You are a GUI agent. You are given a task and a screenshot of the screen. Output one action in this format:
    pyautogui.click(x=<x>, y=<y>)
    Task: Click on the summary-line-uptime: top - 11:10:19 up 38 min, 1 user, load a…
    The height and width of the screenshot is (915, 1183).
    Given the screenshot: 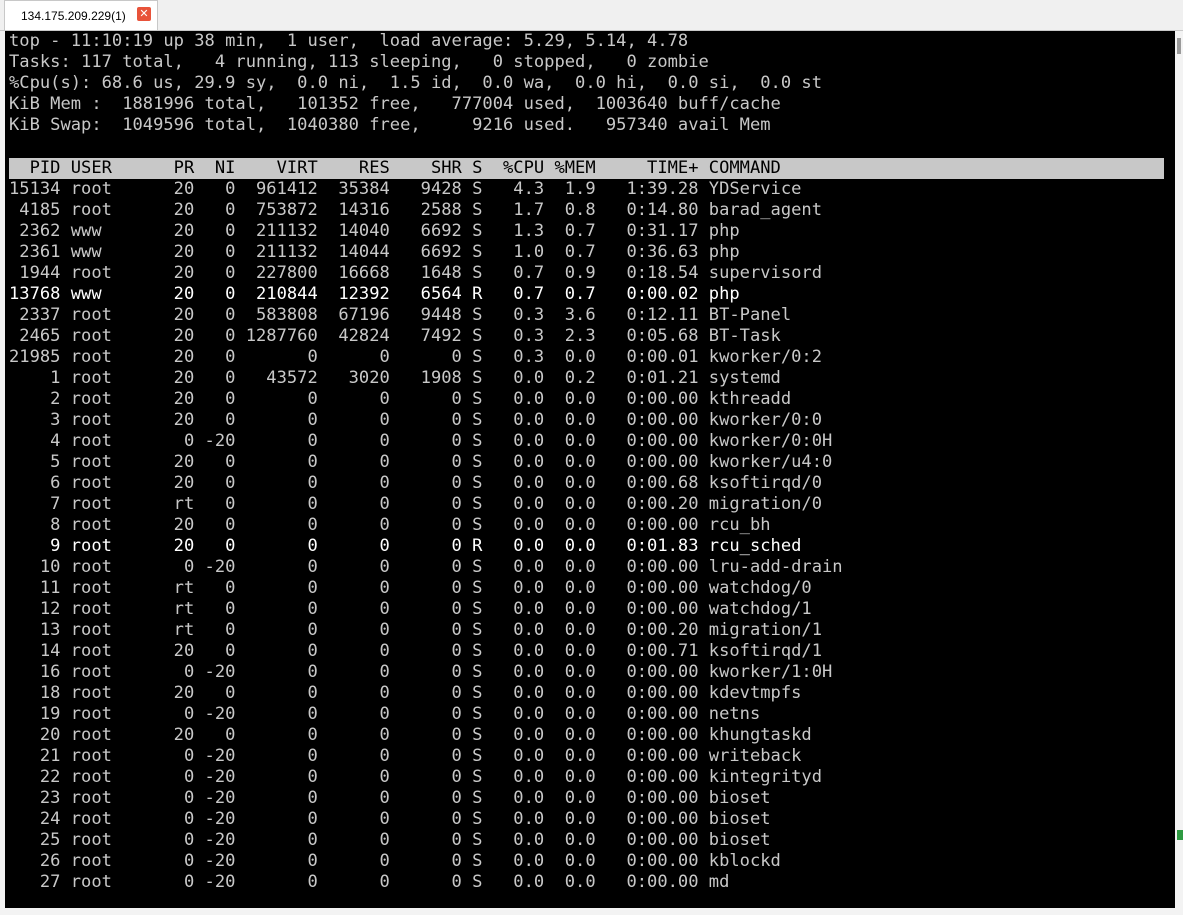 What is the action you would take?
    pyautogui.click(x=349, y=41)
    